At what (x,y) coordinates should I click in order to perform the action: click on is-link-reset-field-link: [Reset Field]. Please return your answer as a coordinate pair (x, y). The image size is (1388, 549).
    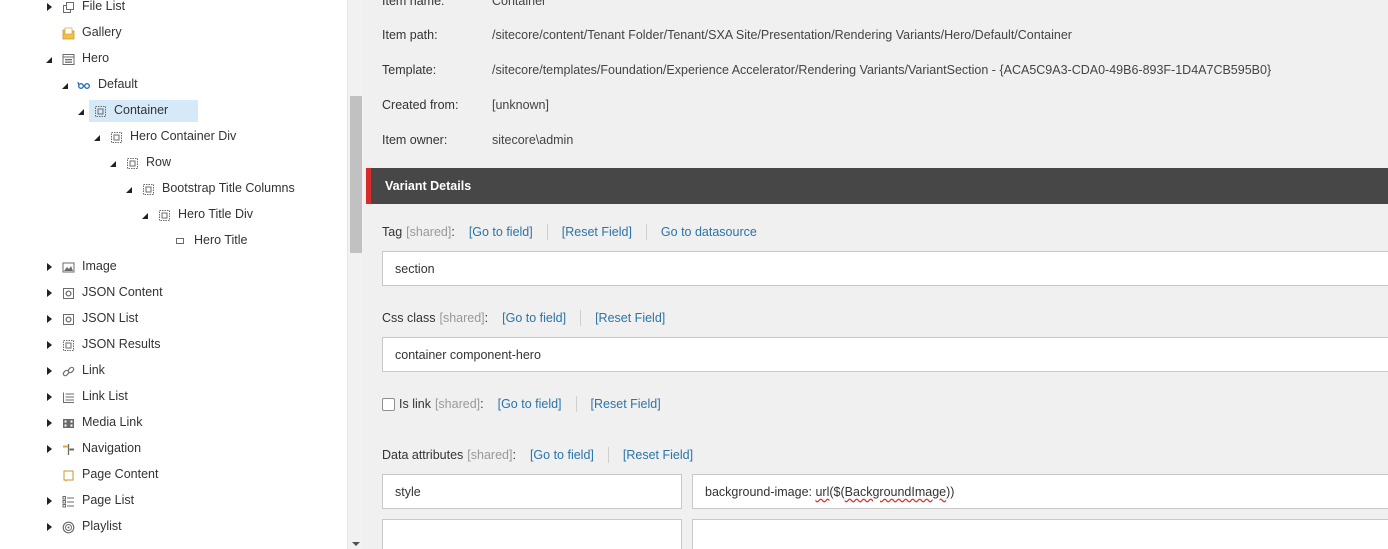
    Looking at the image, I should click on (626, 404).